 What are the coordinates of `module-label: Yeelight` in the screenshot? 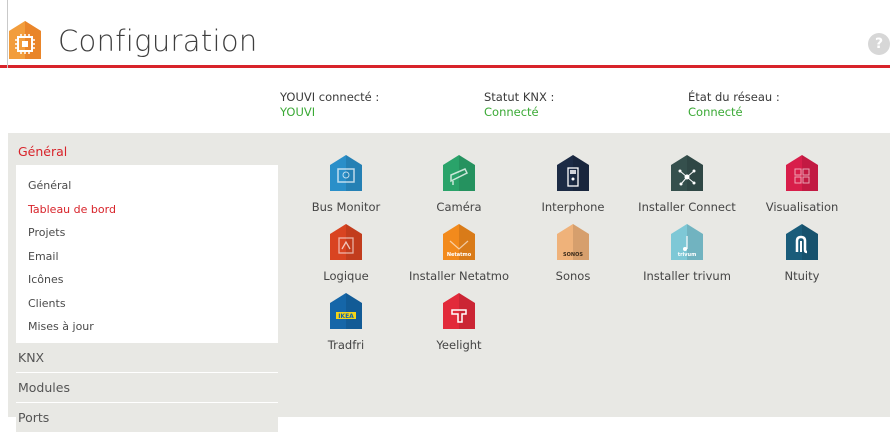 It's located at (459, 345).